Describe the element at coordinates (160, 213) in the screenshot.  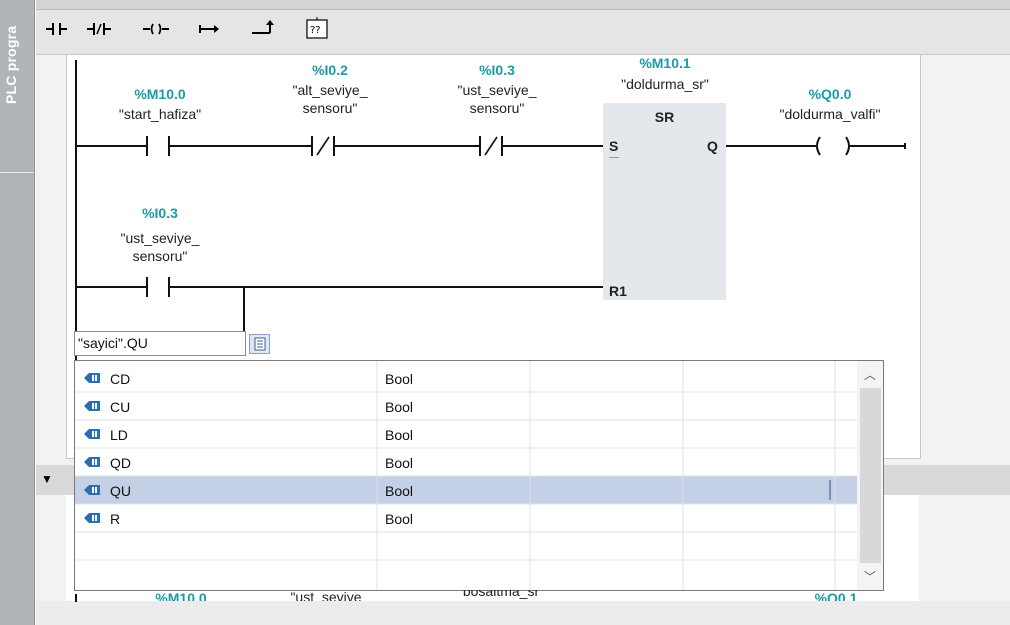
I see `contact4-address: %I0.3` at that location.